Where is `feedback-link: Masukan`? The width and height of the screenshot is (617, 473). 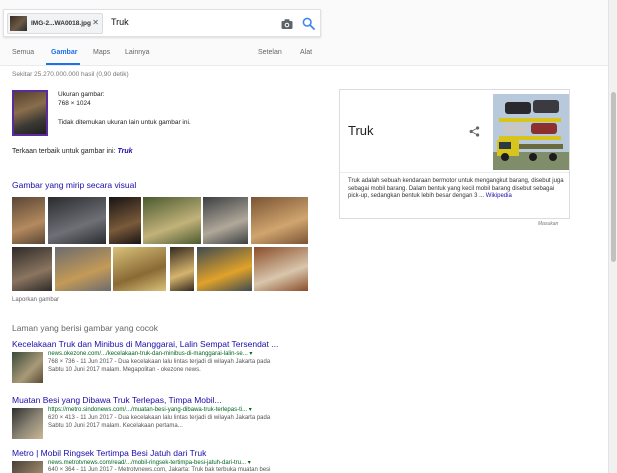 feedback-link: Masukan is located at coordinates (548, 224).